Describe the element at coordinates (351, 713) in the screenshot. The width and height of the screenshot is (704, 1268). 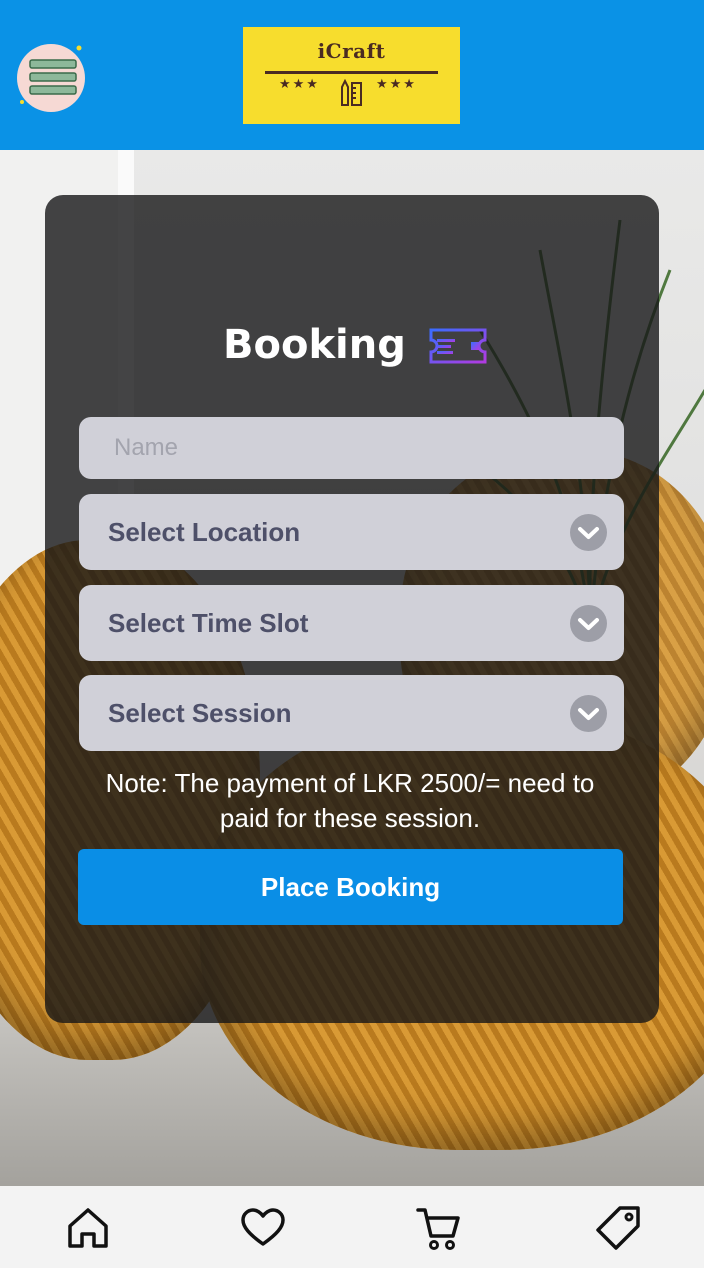
I see `session-select: Select Session` at that location.